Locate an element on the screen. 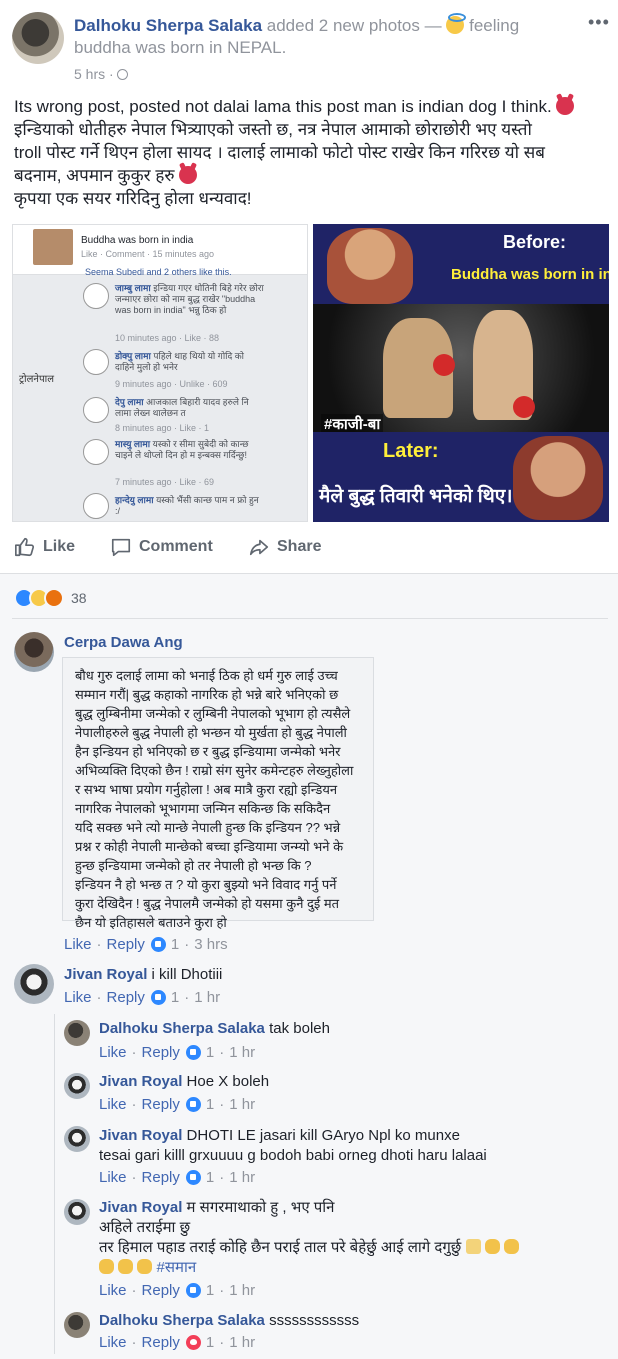 The image size is (618, 1359). meme-later-panel: Later: मैले बुद्ध तिवारी भनेको थिए। is located at coordinates (461, 477).